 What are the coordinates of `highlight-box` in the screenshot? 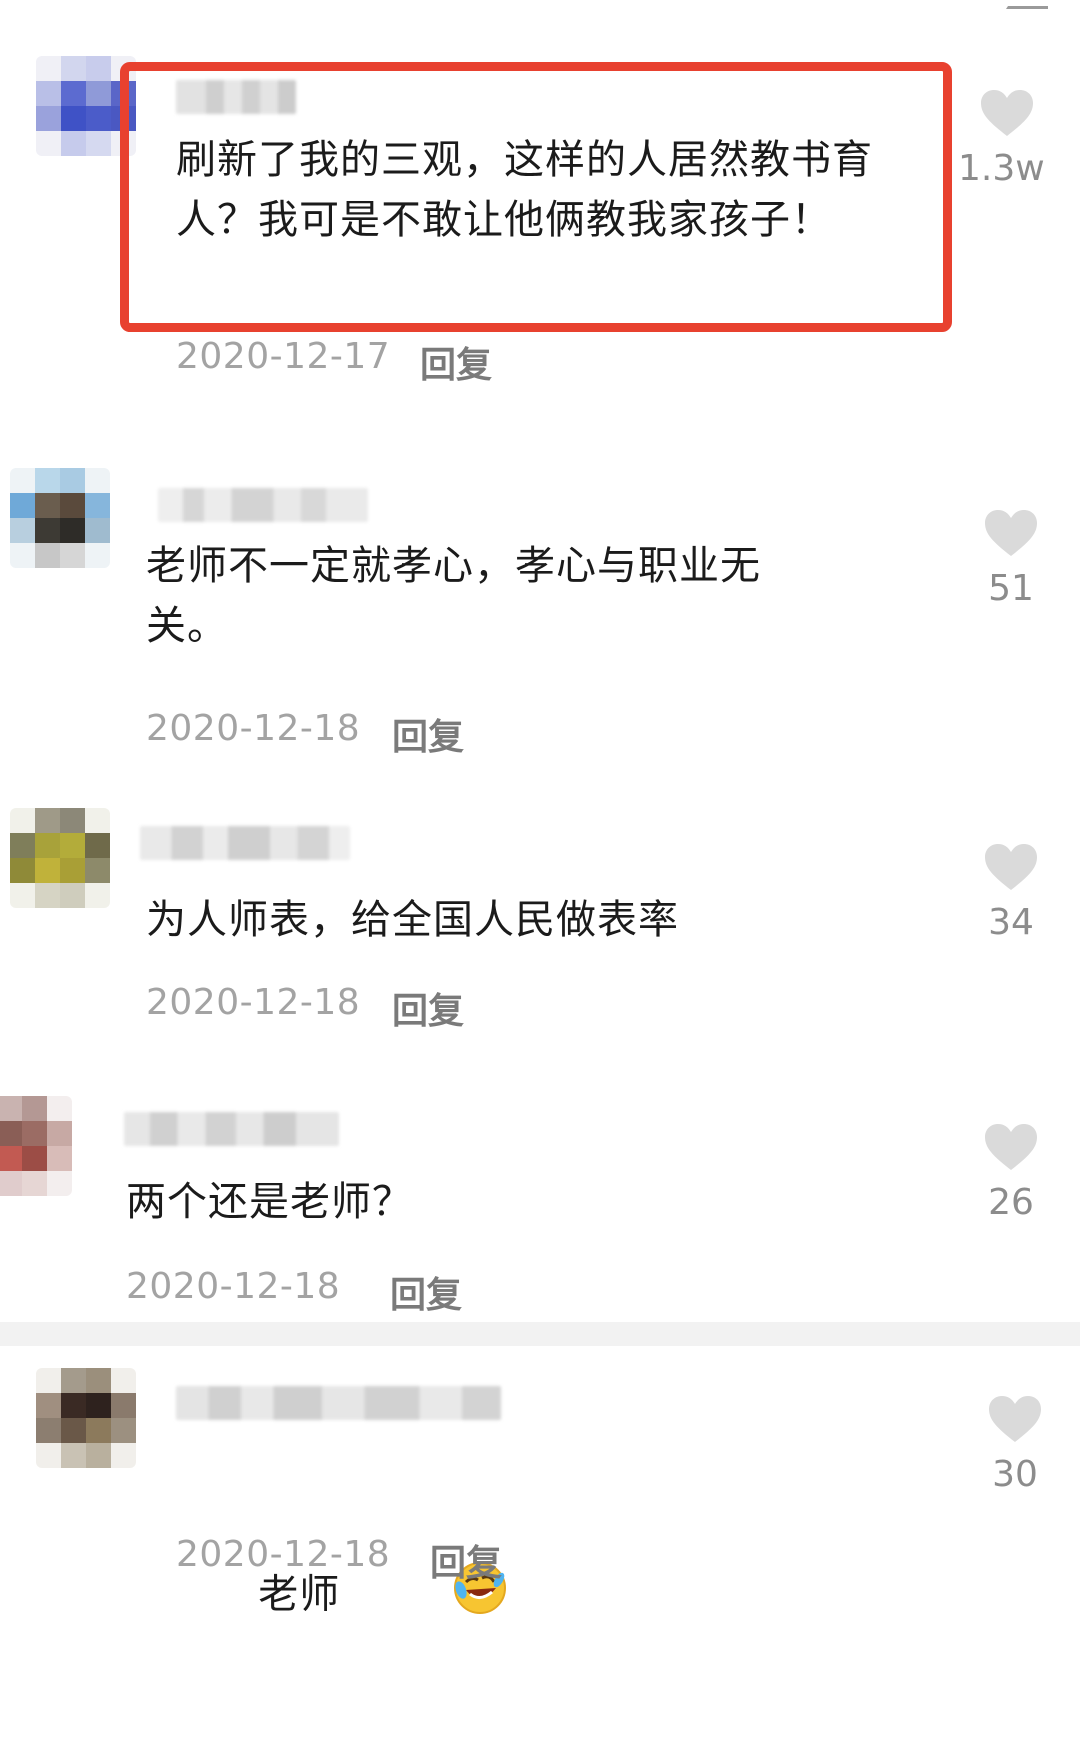 It's located at (536, 197).